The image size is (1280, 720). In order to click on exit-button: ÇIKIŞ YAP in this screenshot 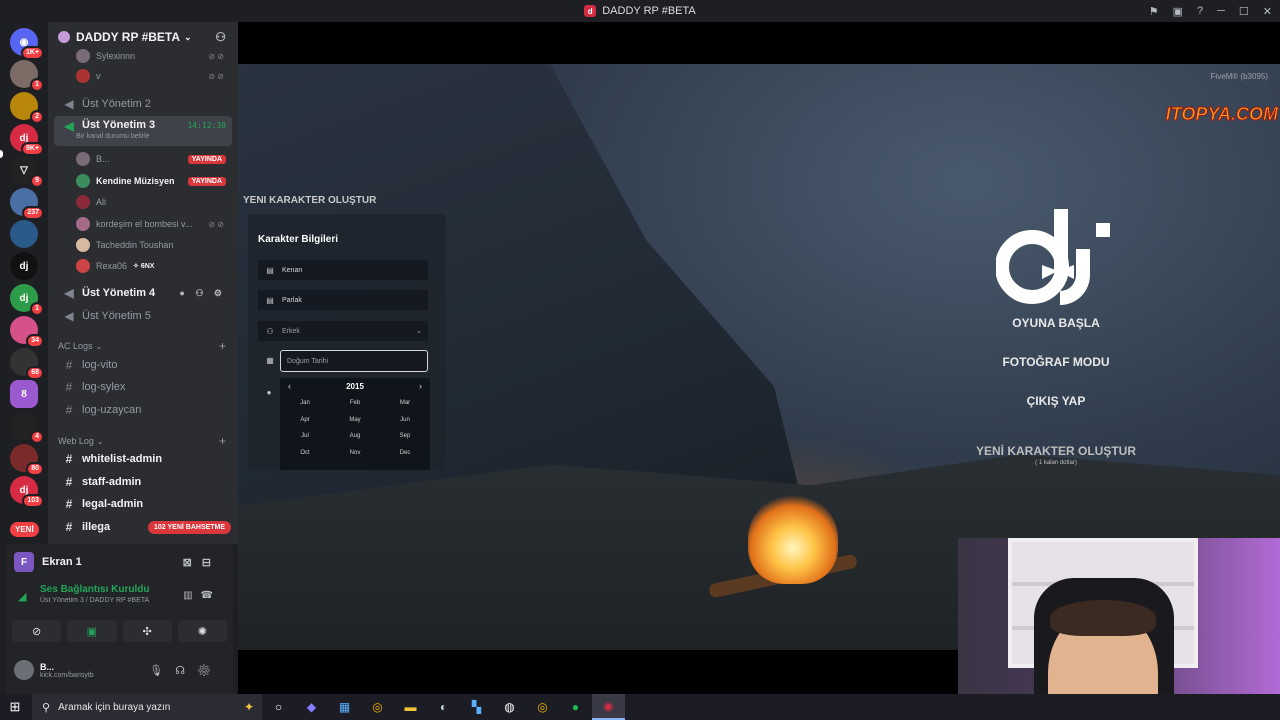, I will do `click(1056, 401)`.